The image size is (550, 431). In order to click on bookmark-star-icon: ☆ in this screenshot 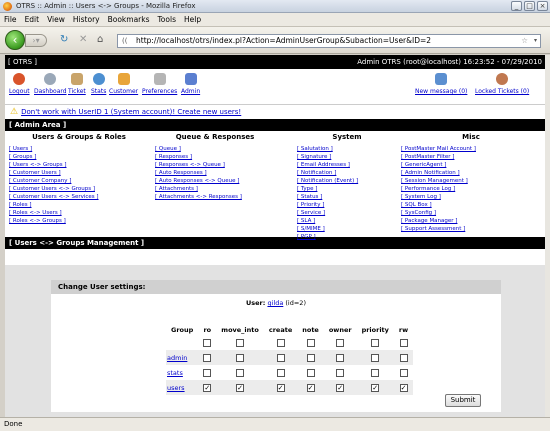, I will do `click(524, 41)`.